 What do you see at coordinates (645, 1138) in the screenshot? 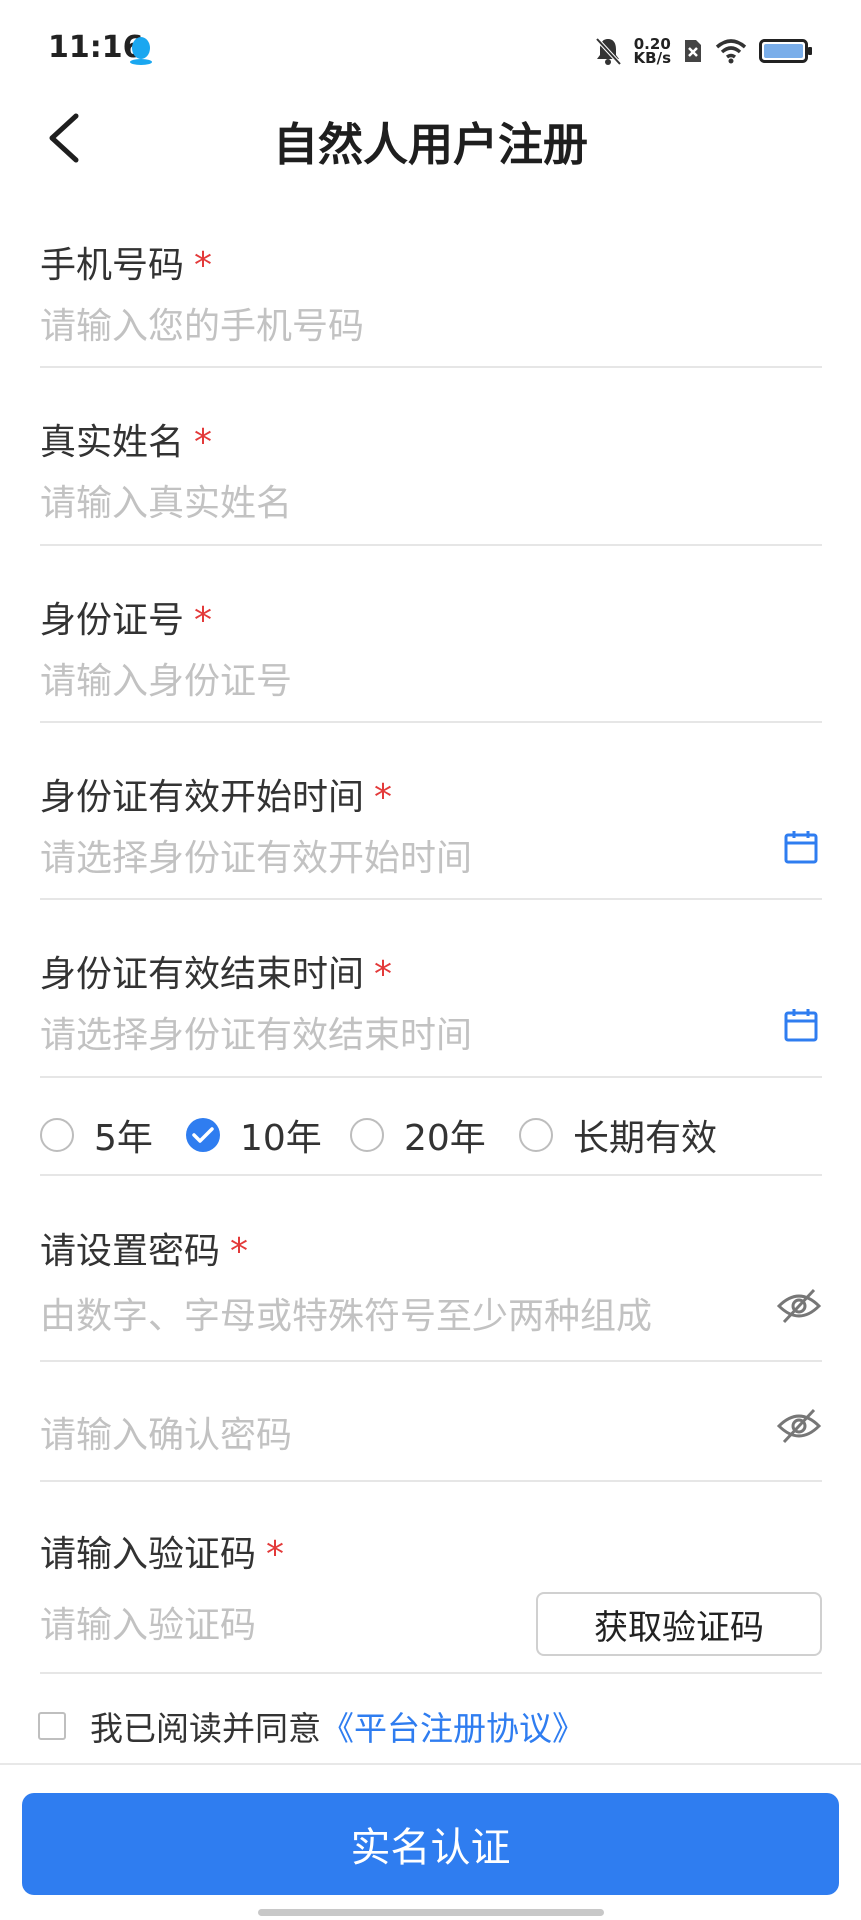
I see `radio-label: 长期有效` at bounding box center [645, 1138].